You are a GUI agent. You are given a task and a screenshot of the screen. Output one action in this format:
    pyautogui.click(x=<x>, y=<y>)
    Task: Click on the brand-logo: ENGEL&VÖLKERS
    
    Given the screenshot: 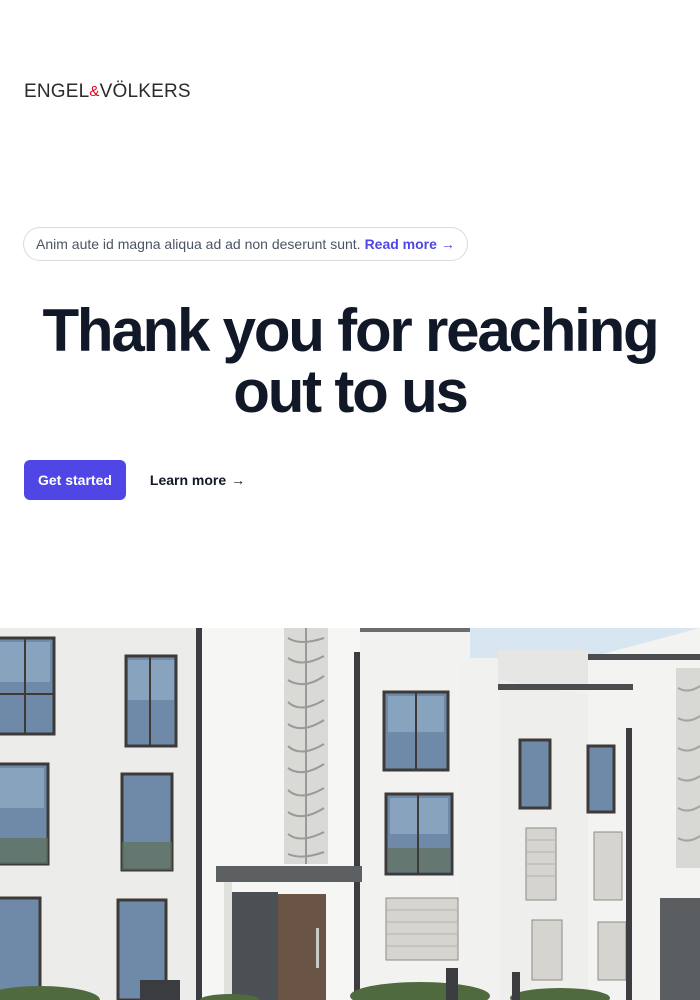 What is the action you would take?
    pyautogui.click(x=107, y=92)
    